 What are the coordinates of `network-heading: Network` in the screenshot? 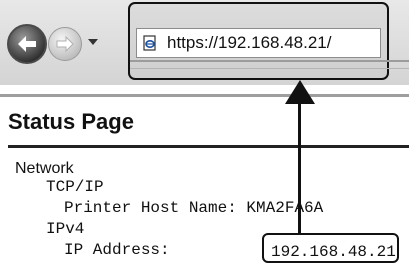 It's located at (44, 168).